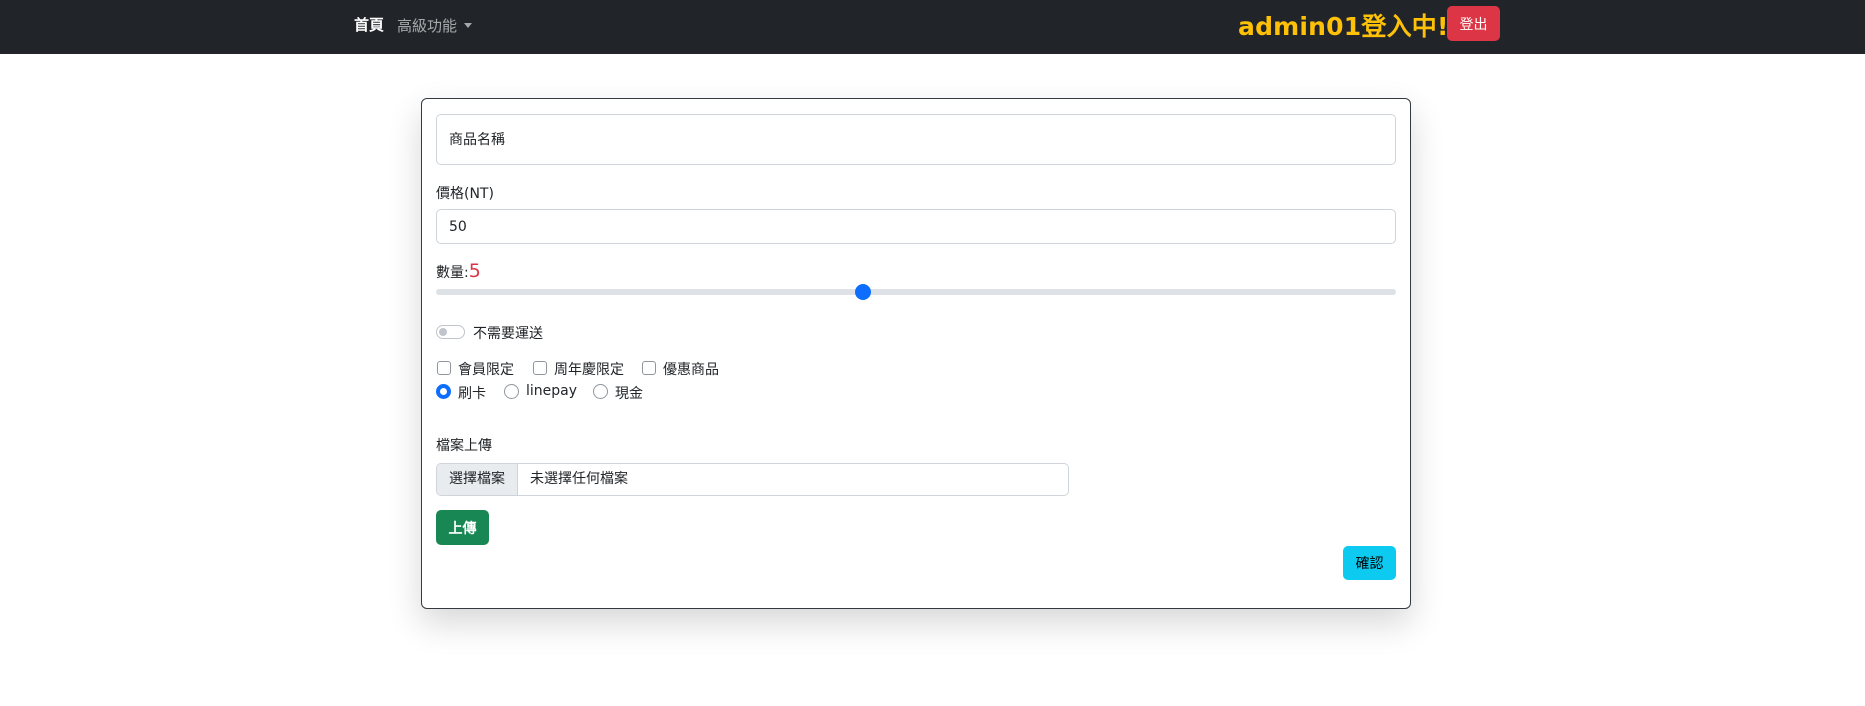 This screenshot has height=706, width=1865. I want to click on file-upload-label: 檔案上傳, so click(464, 446).